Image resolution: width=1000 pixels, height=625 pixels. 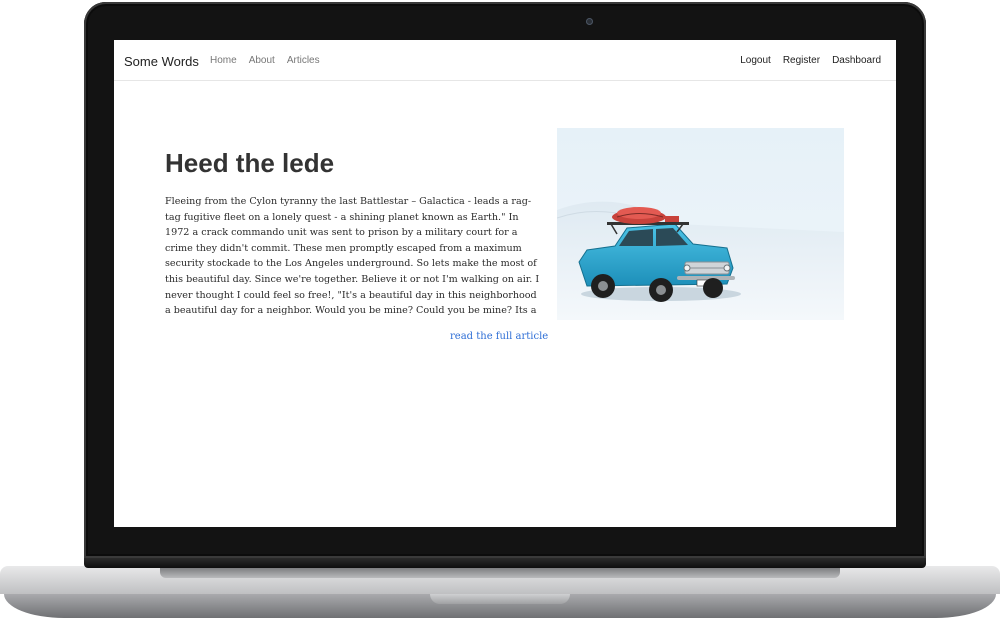 What do you see at coordinates (161, 61) in the screenshot?
I see `brand-logo: Some Words` at bounding box center [161, 61].